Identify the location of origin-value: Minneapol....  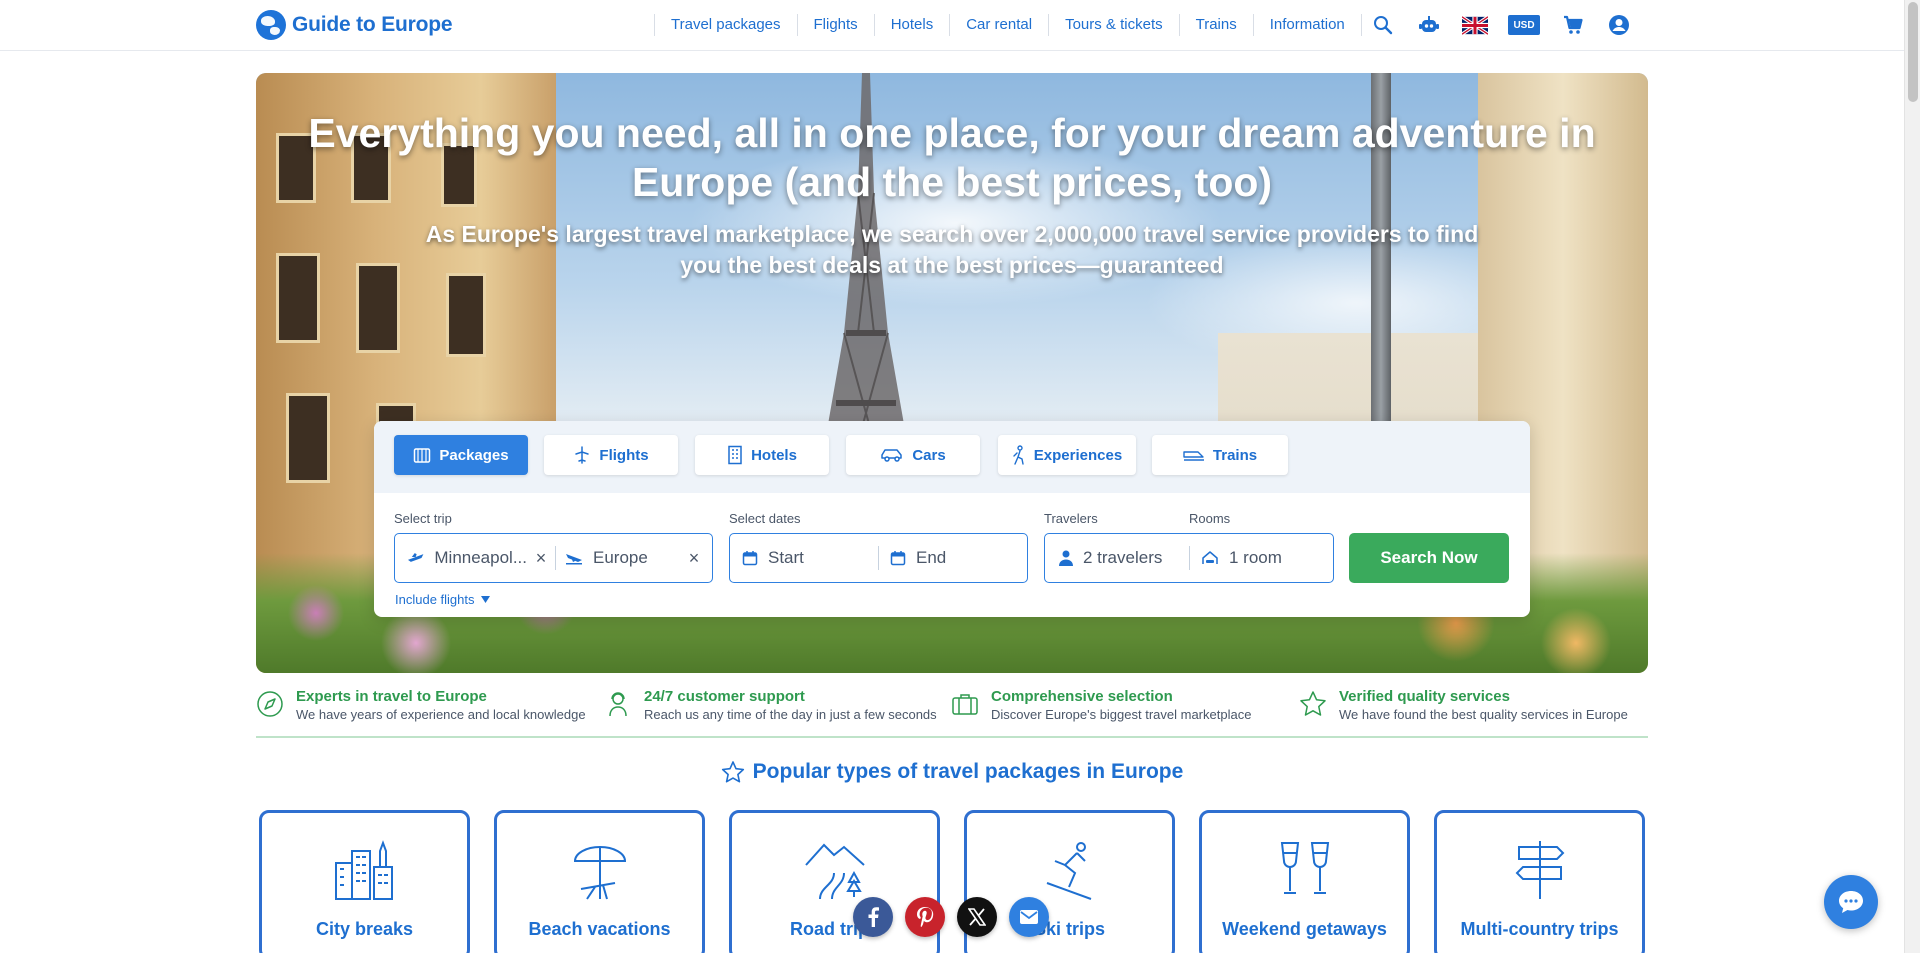
(480, 557).